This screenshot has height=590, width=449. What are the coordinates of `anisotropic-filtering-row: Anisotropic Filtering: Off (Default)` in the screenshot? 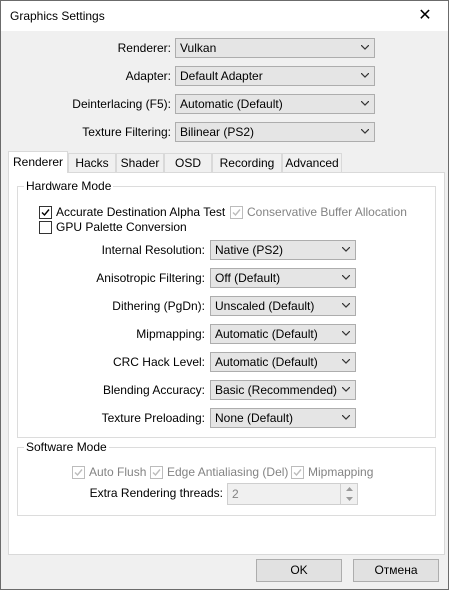 It's located at (187, 278).